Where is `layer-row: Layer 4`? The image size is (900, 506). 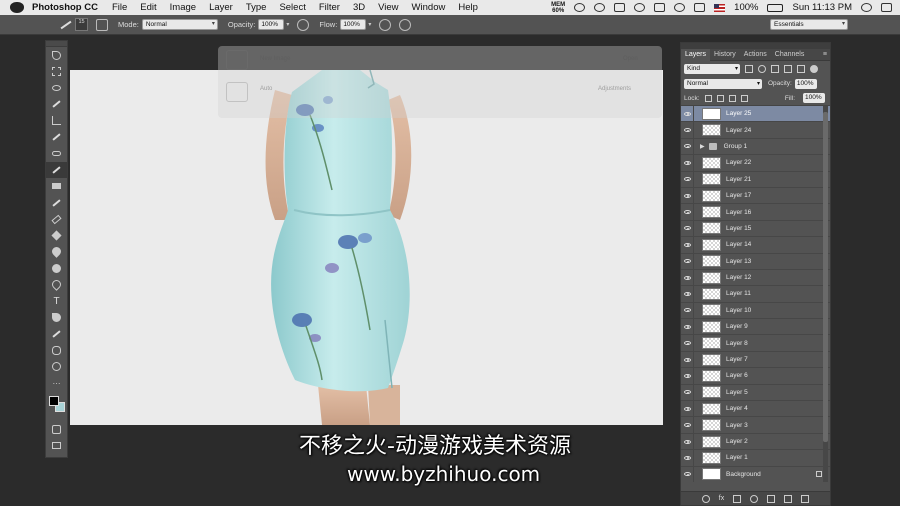 layer-row: Layer 4 is located at coordinates (755, 409).